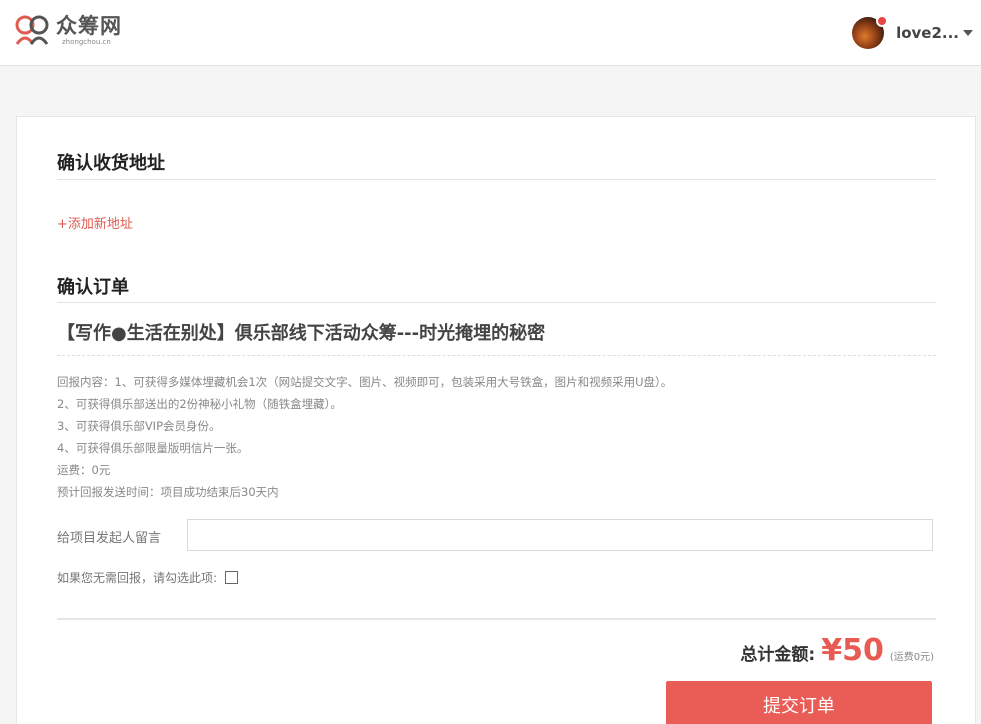 The height and width of the screenshot is (724, 981). Describe the element at coordinates (168, 492) in the screenshot. I see `reward-line: 预计回报发送时间：项目成功结束后30天内` at that location.